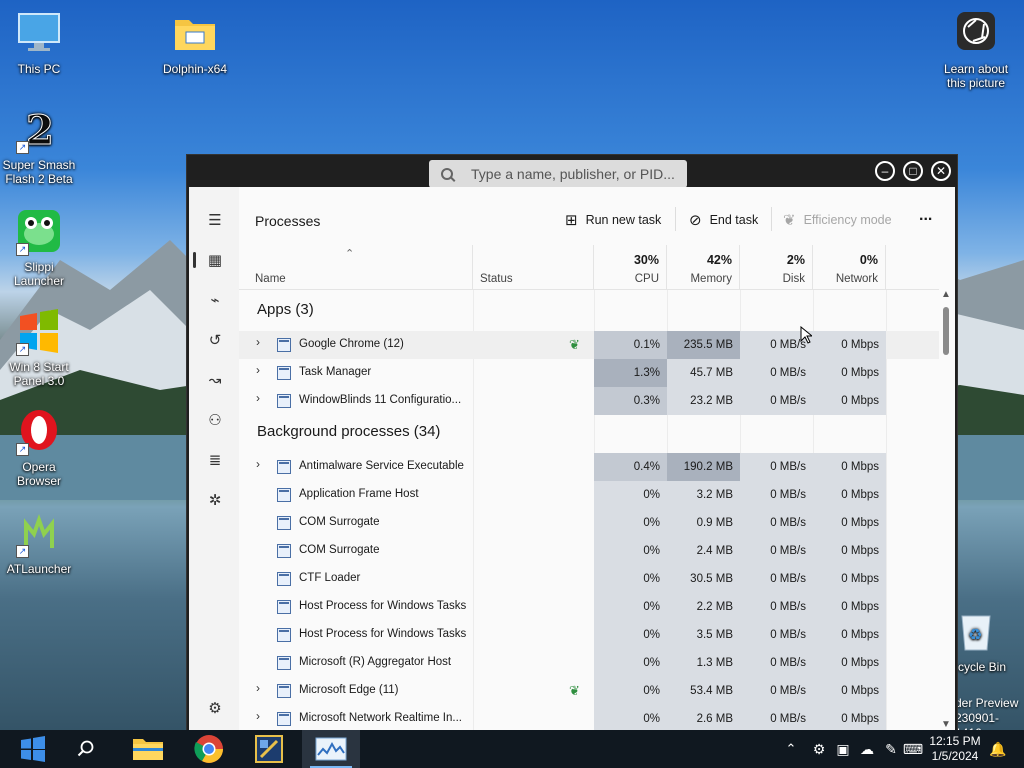  Describe the element at coordinates (868, 260) in the screenshot. I see `network-total: 0%` at that location.